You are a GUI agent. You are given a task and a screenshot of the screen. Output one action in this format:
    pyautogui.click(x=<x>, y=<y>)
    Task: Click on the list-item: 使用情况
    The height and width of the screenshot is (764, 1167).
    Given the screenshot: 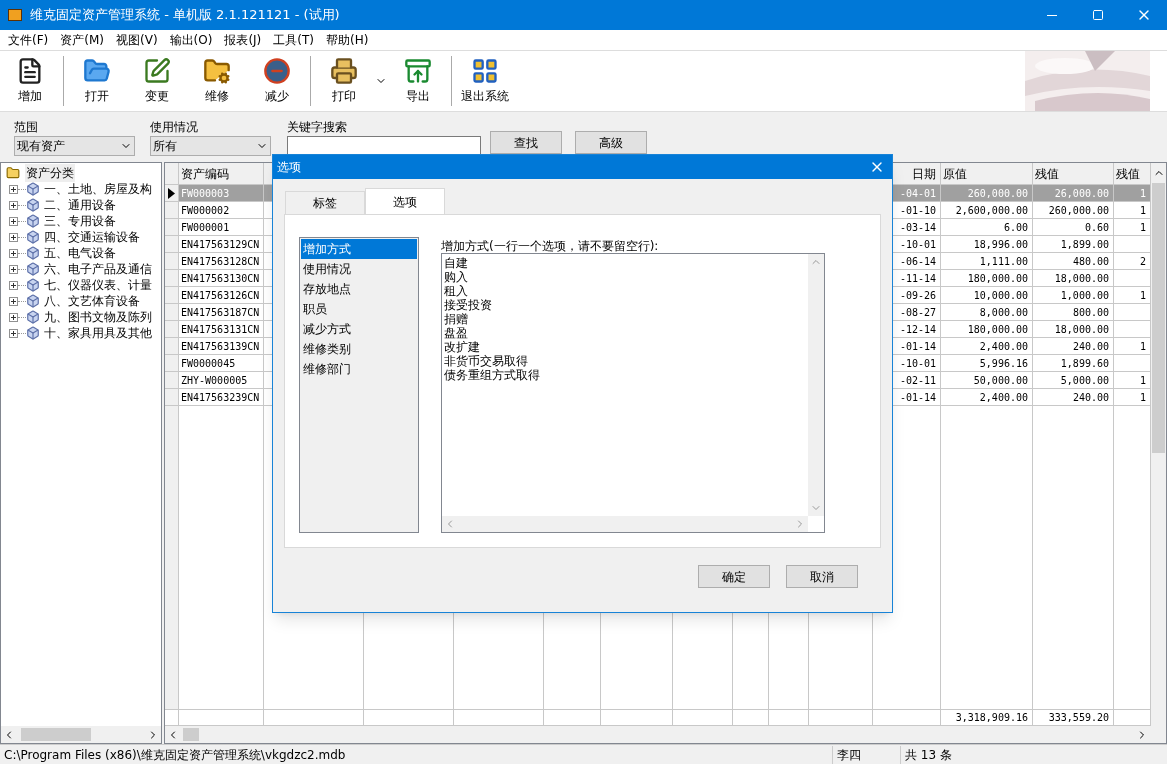 What is the action you would take?
    pyautogui.click(x=359, y=269)
    